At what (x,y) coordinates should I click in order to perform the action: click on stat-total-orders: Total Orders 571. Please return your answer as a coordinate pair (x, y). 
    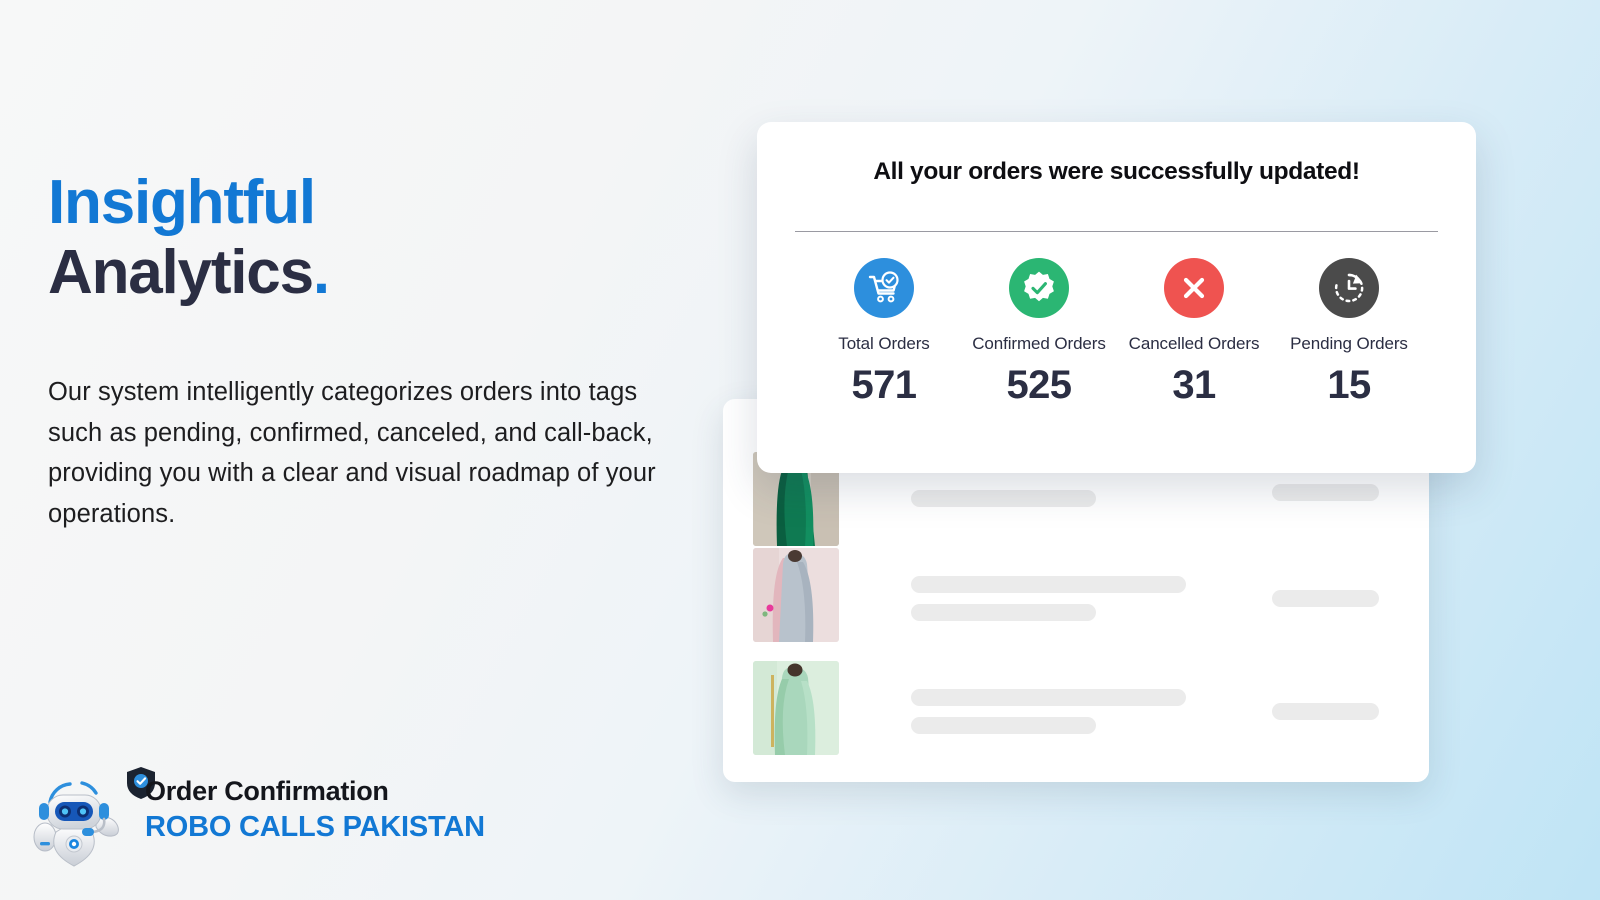
    Looking at the image, I should click on (884, 333).